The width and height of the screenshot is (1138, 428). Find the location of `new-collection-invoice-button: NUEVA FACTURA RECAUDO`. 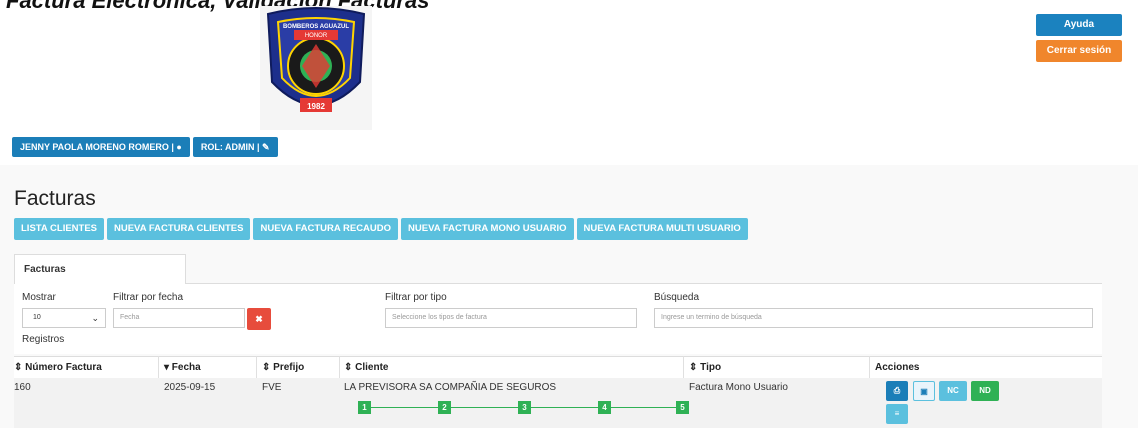

new-collection-invoice-button: NUEVA FACTURA RECAUDO is located at coordinates (326, 229).